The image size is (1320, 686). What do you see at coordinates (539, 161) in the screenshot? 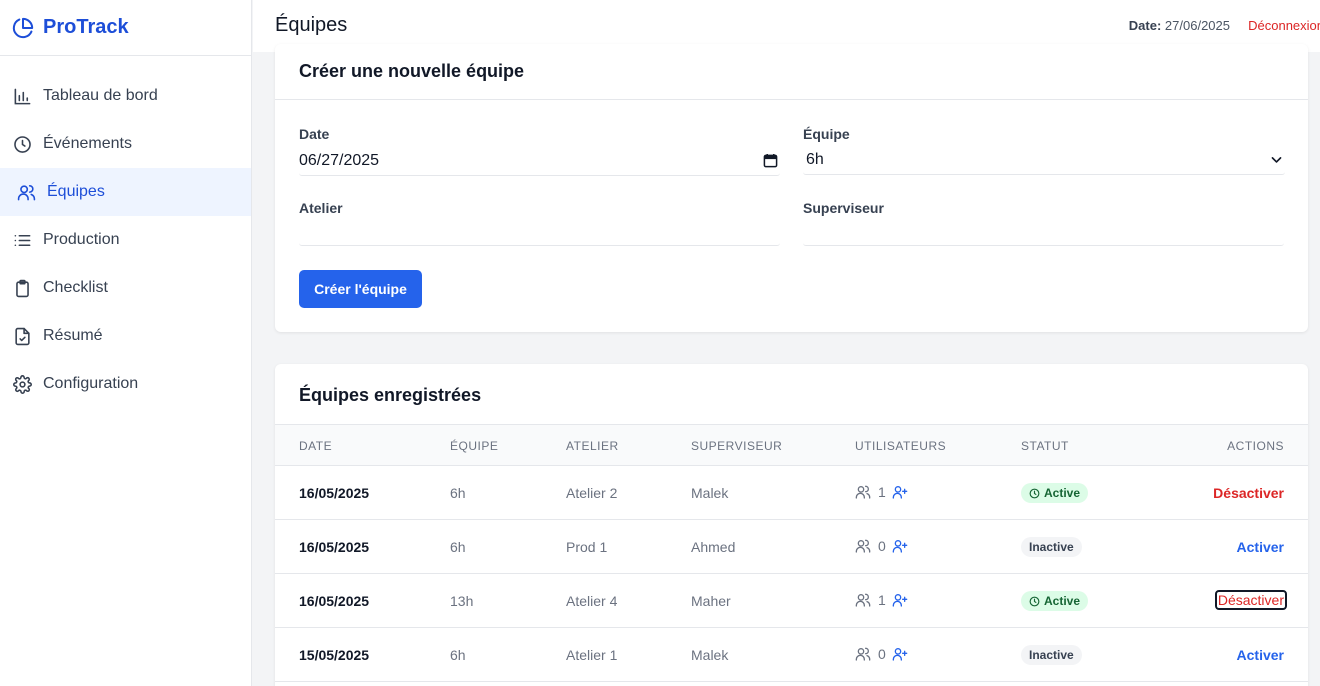
I see `date-field: 06/27/2025` at bounding box center [539, 161].